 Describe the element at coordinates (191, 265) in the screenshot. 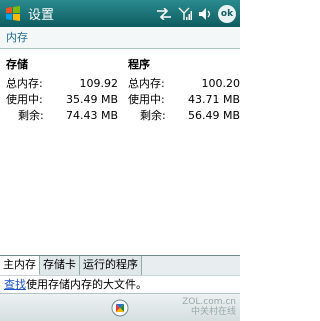

I see `tab-bar-filler` at that location.